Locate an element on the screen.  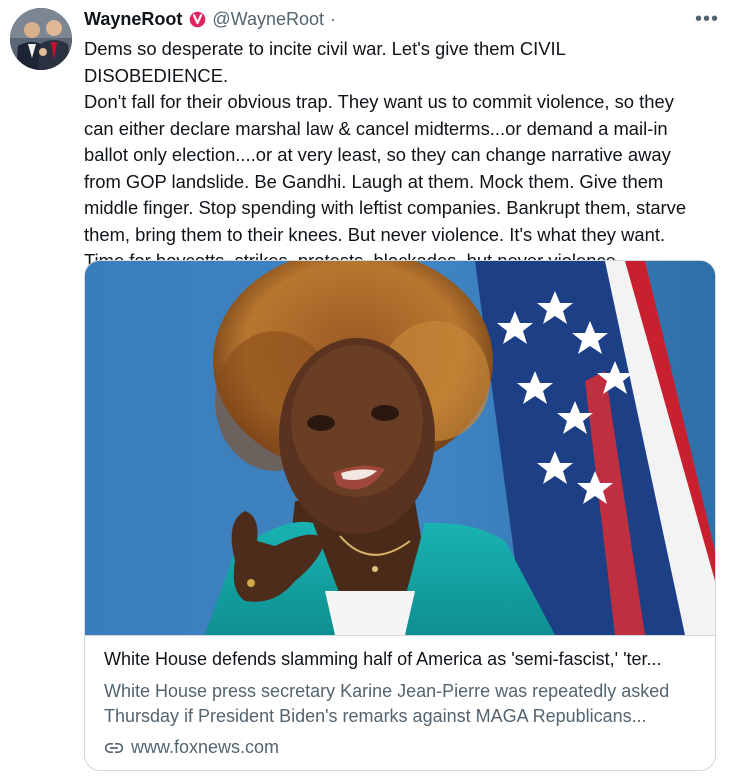
avatar is located at coordinates (41, 39).